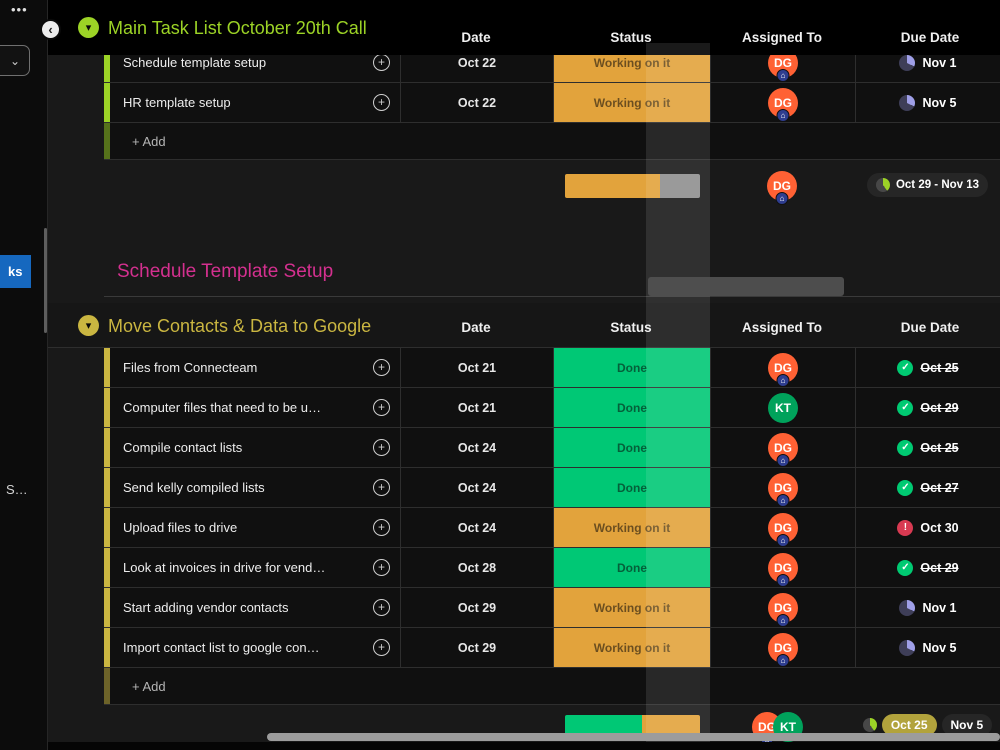 The width and height of the screenshot is (1000, 750). I want to click on progress-pie-icon, so click(882, 185).